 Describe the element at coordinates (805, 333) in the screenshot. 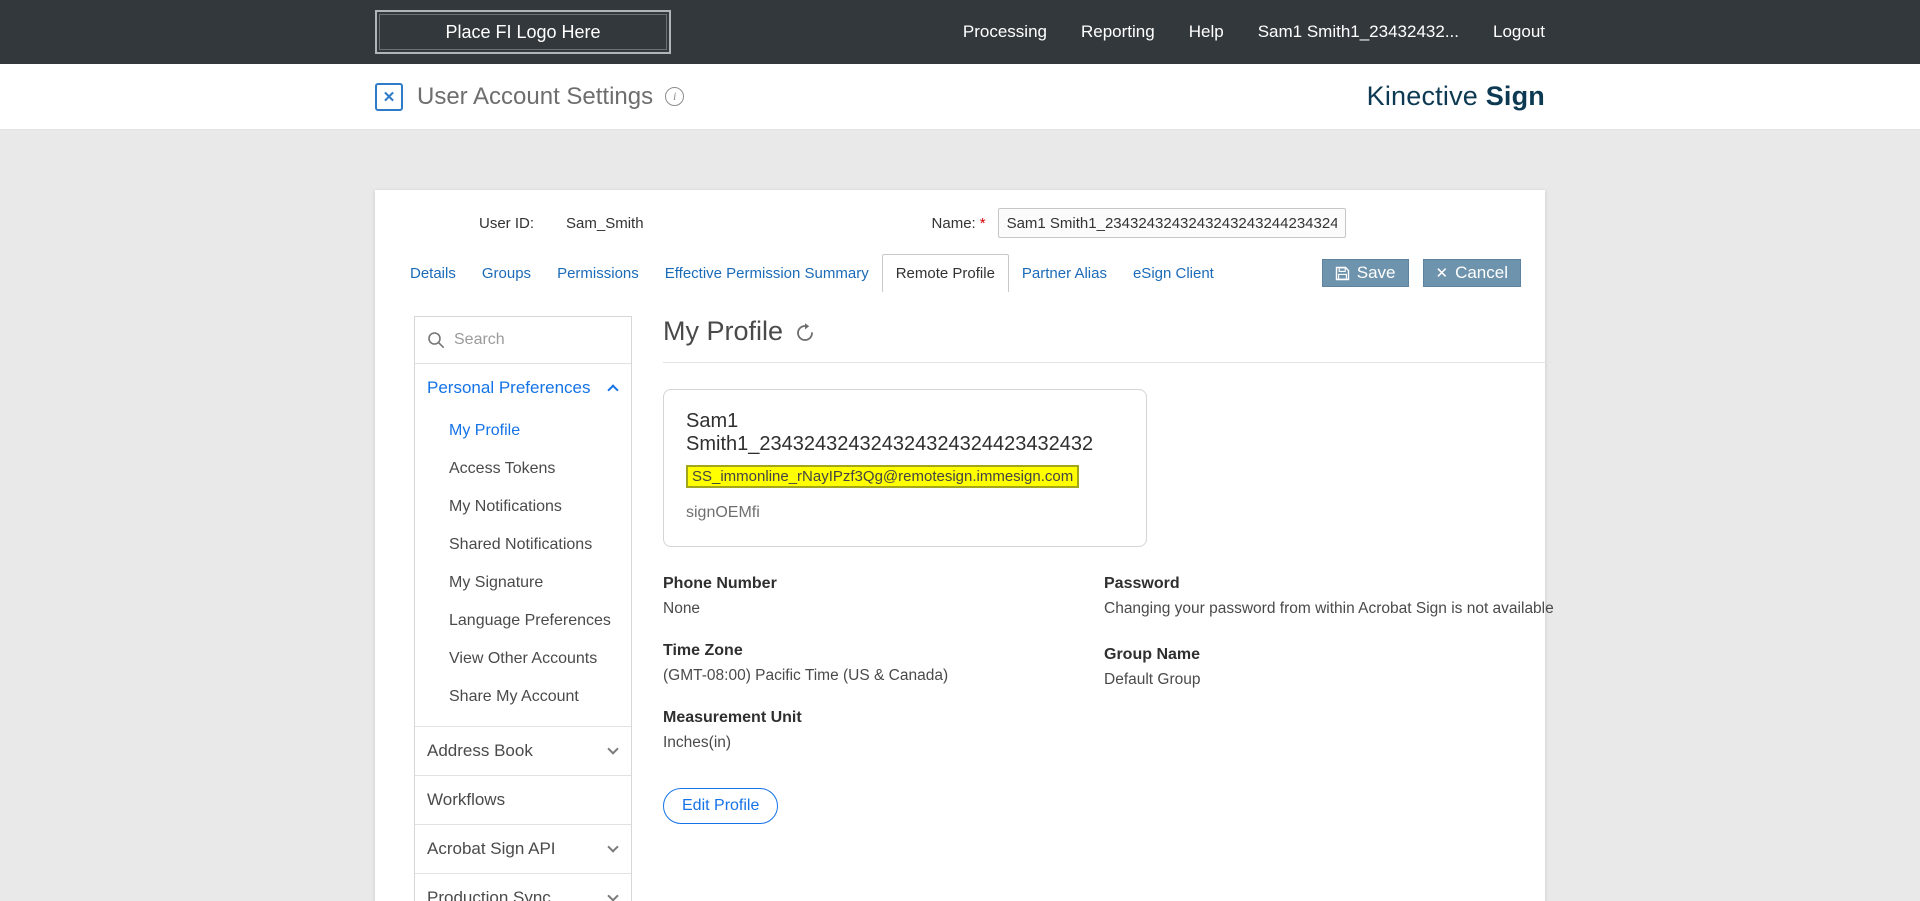

I see `refresh-icon` at that location.